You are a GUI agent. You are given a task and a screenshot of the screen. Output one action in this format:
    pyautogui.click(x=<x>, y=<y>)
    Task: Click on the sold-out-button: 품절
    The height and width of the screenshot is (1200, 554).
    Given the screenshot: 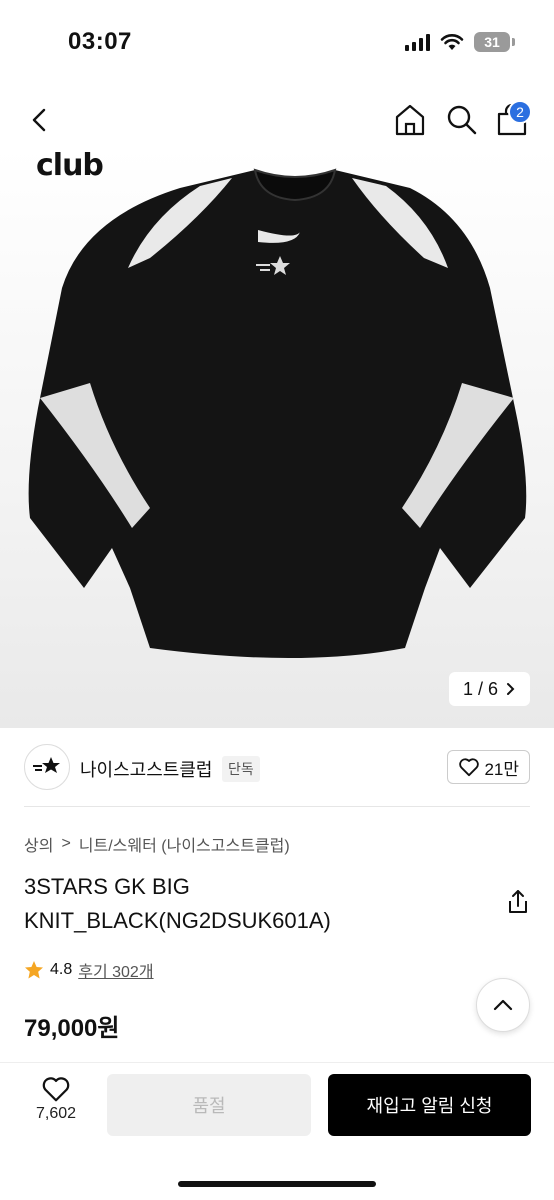 What is the action you would take?
    pyautogui.click(x=209, y=1105)
    